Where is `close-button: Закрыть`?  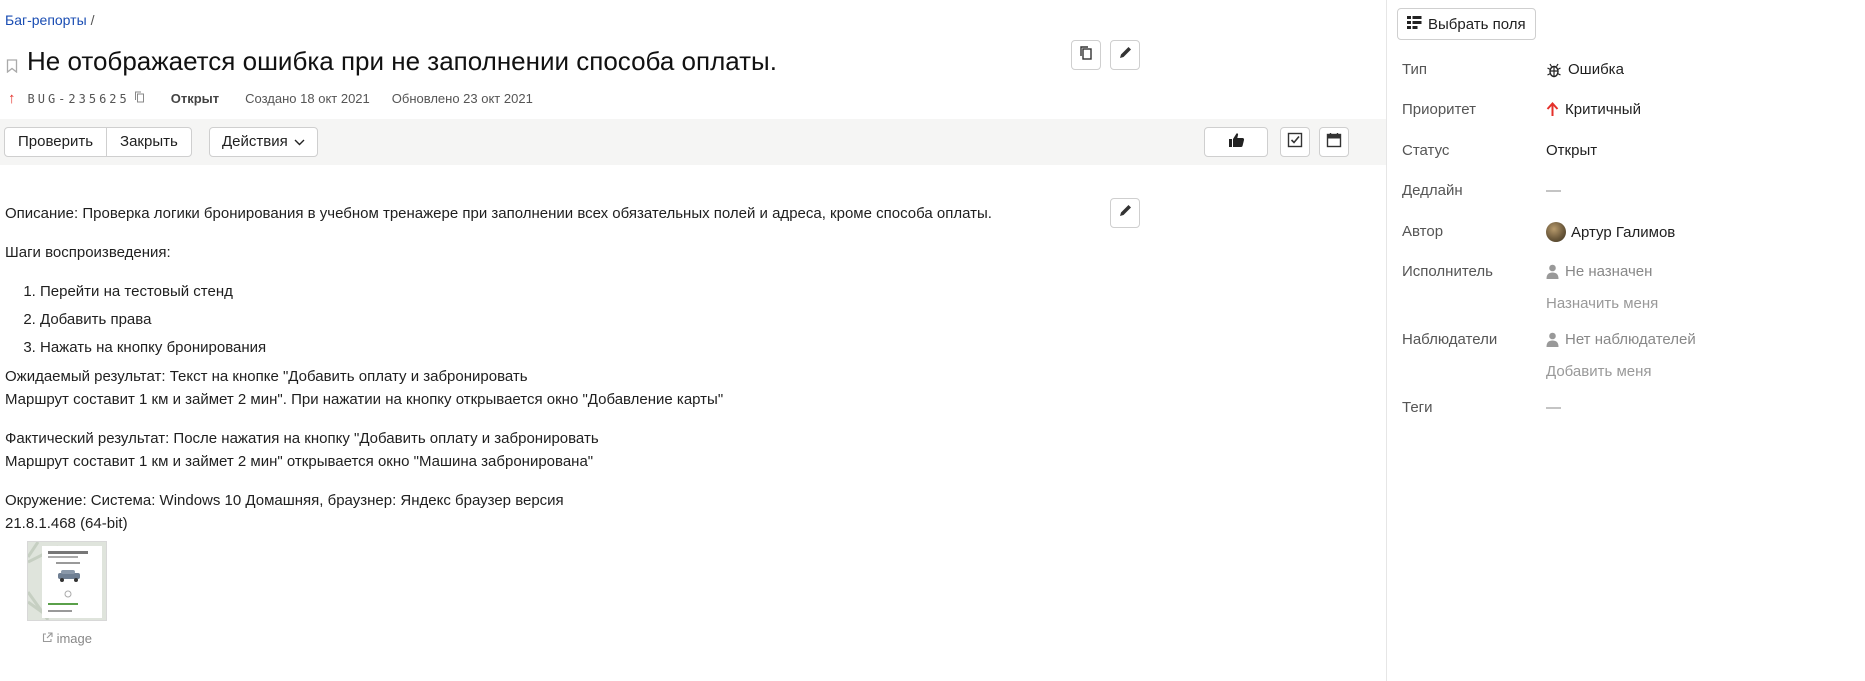
close-button: Закрыть is located at coordinates (148, 142).